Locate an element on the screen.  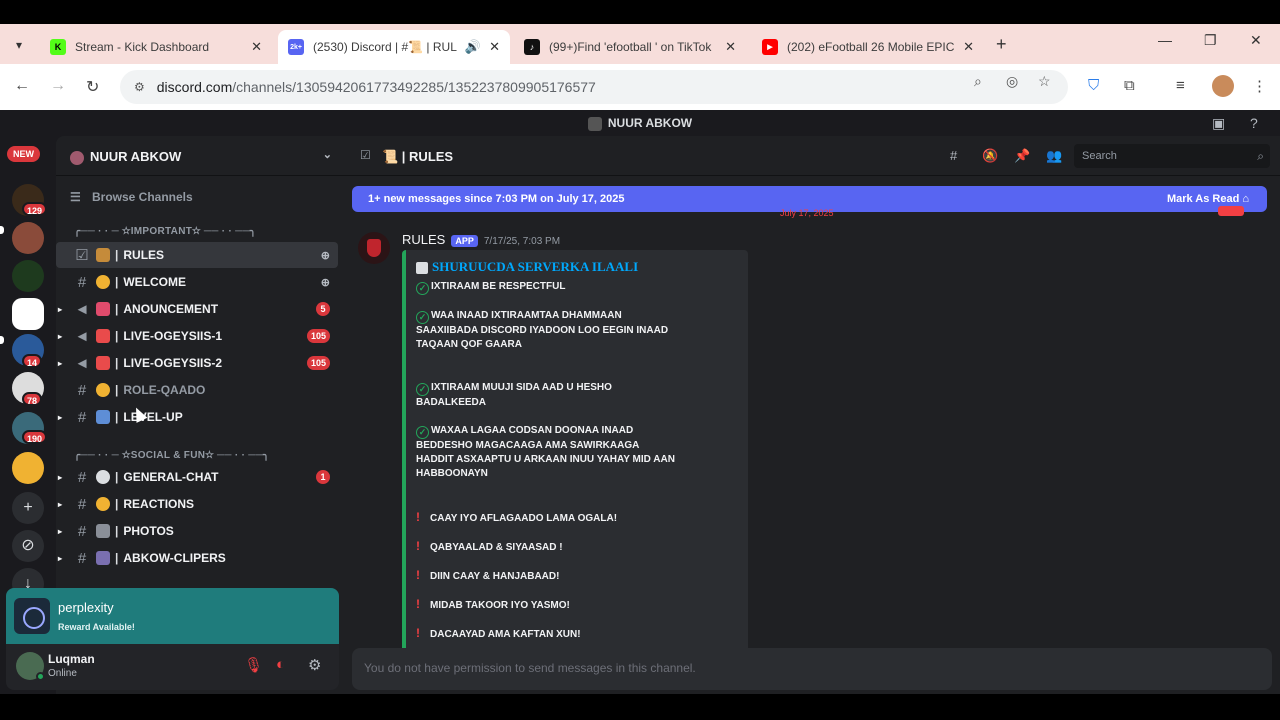
pin-icon: 📌 is located at coordinates (1022, 156).